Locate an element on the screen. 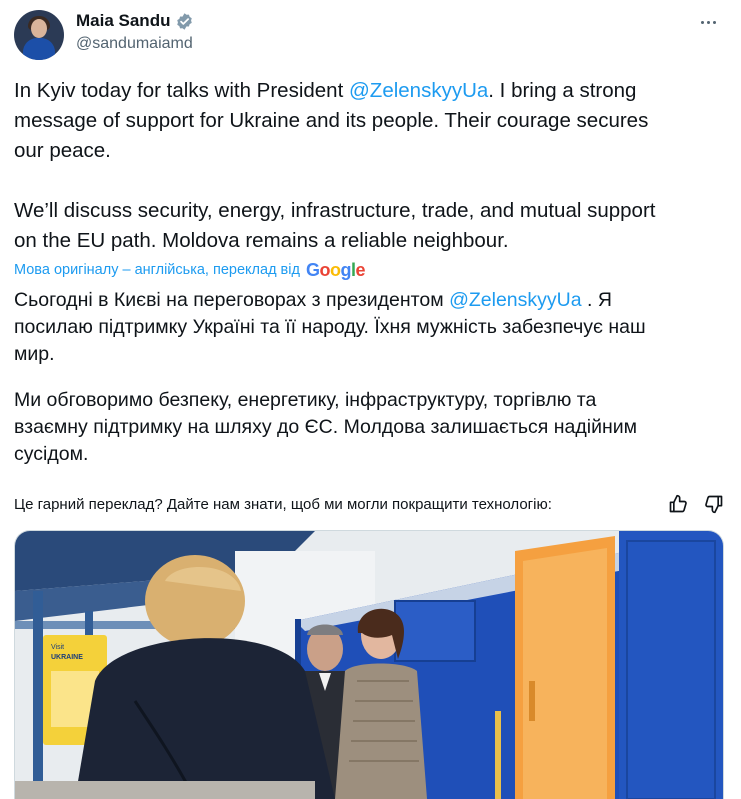 The width and height of the screenshot is (741, 799). translation-text: сусідом. is located at coordinates (51, 454).